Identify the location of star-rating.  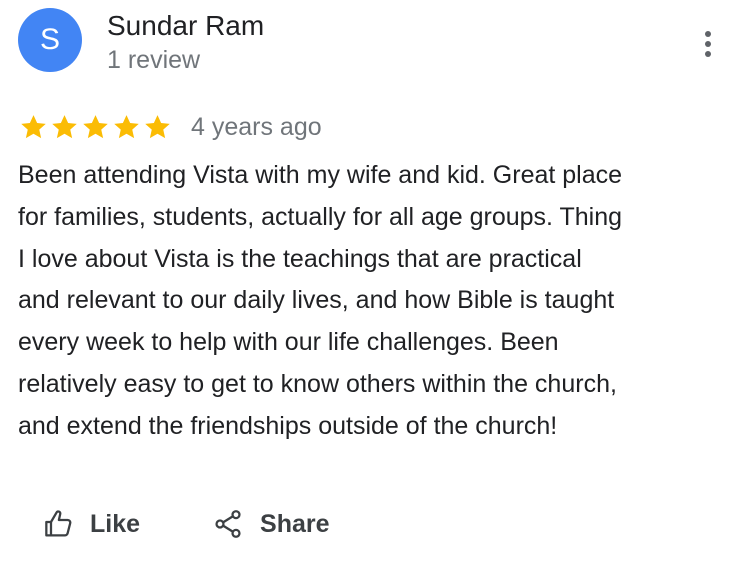
(95, 127).